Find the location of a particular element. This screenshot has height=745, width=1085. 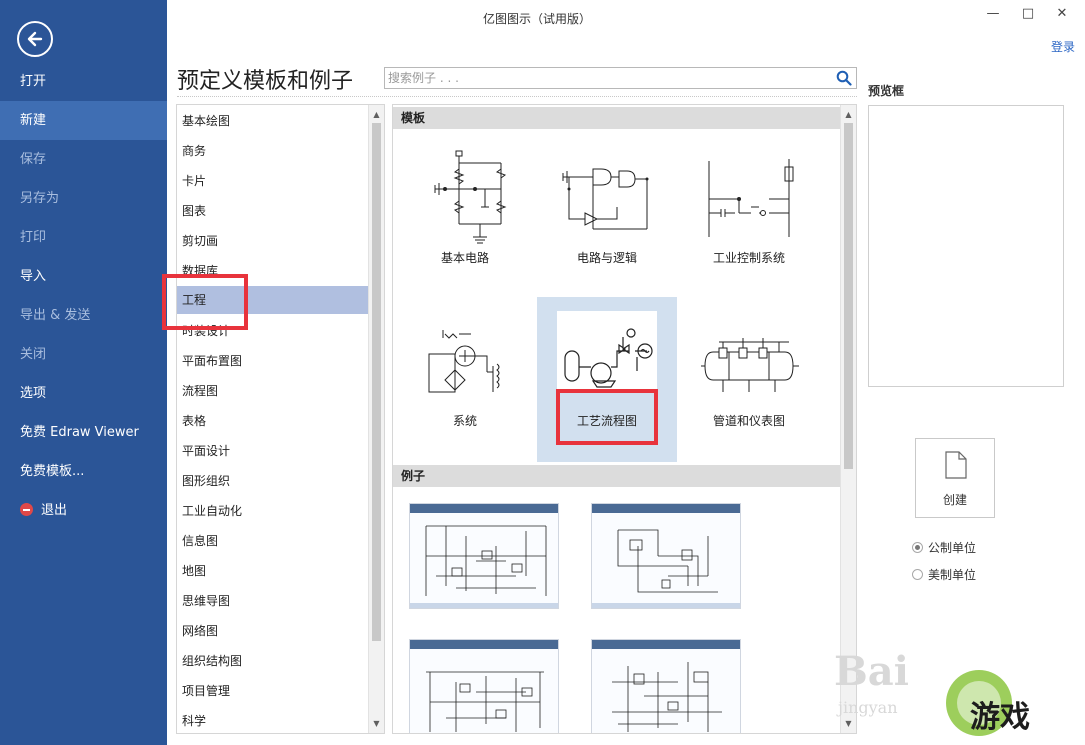

baidu-watermark: Bai is located at coordinates (871, 671).